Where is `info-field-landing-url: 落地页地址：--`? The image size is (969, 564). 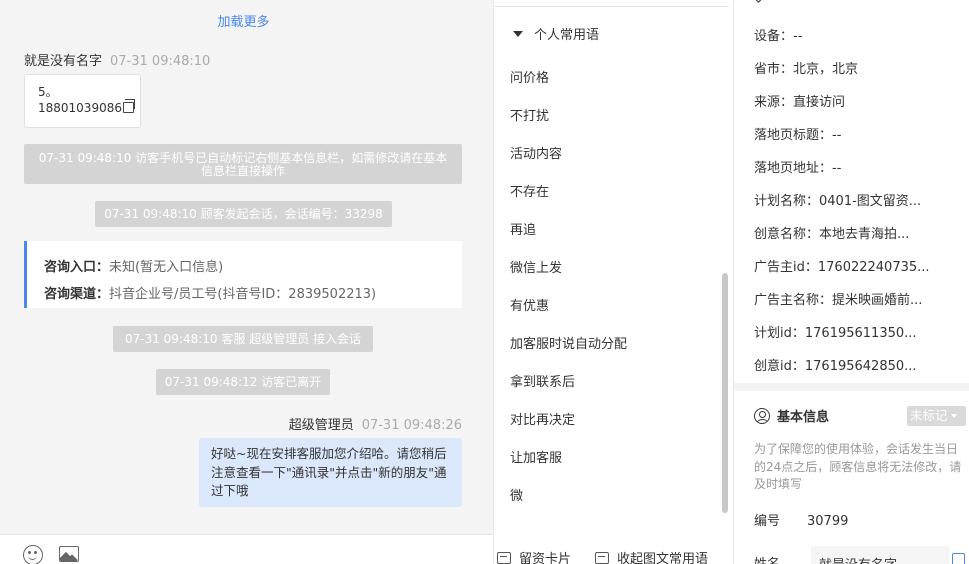 info-field-landing-url: 落地页地址：-- is located at coordinates (798, 168).